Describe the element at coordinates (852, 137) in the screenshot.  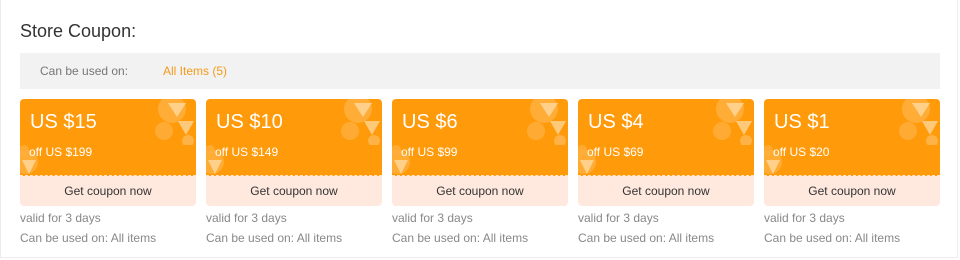
I see `coupon-face: US $1 off US $20` at that location.